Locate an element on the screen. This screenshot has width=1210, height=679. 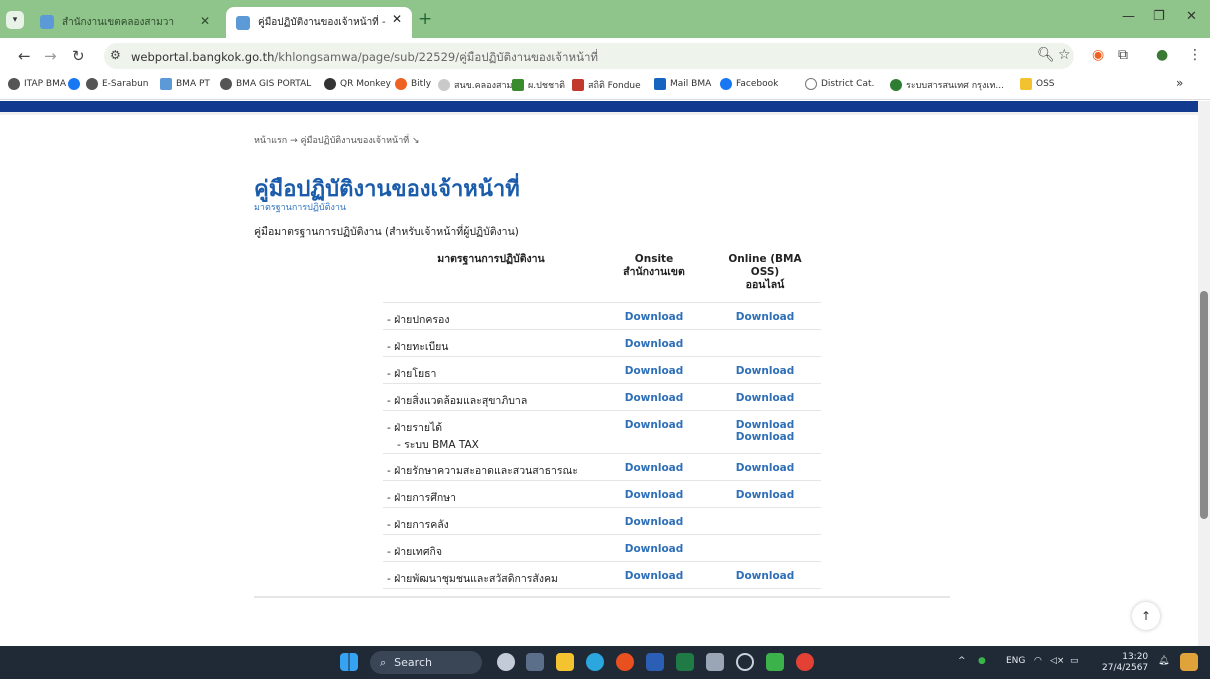
bookmark-fondue: สถิติ Fondue is located at coordinates (606, 85).